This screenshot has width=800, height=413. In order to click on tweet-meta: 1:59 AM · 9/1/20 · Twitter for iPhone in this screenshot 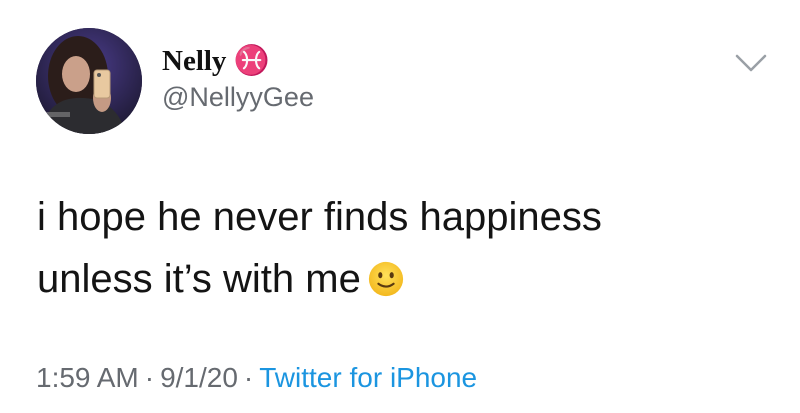, I will do `click(256, 378)`.